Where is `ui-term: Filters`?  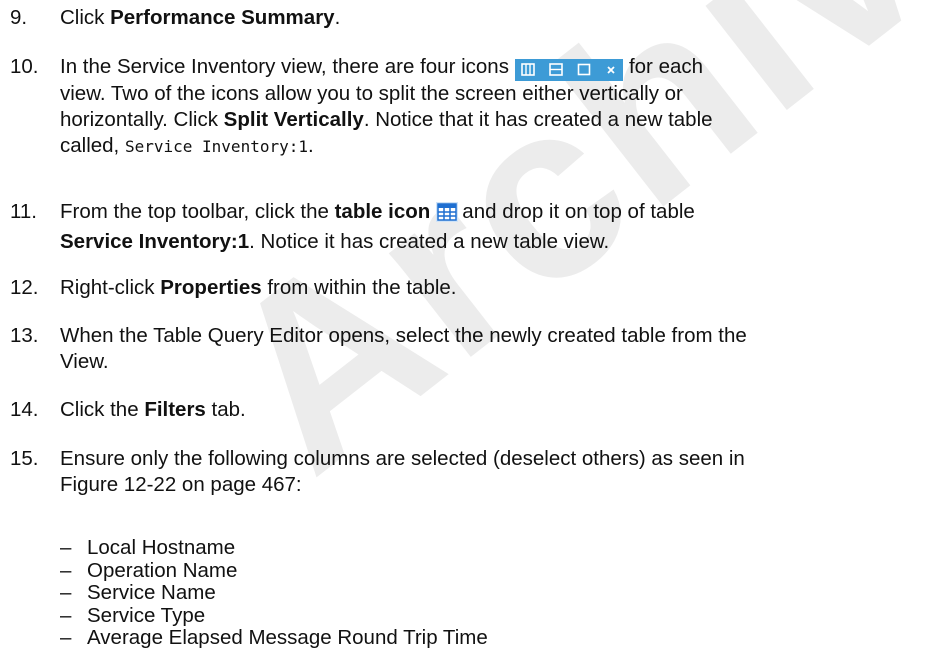 ui-term: Filters is located at coordinates (175, 409).